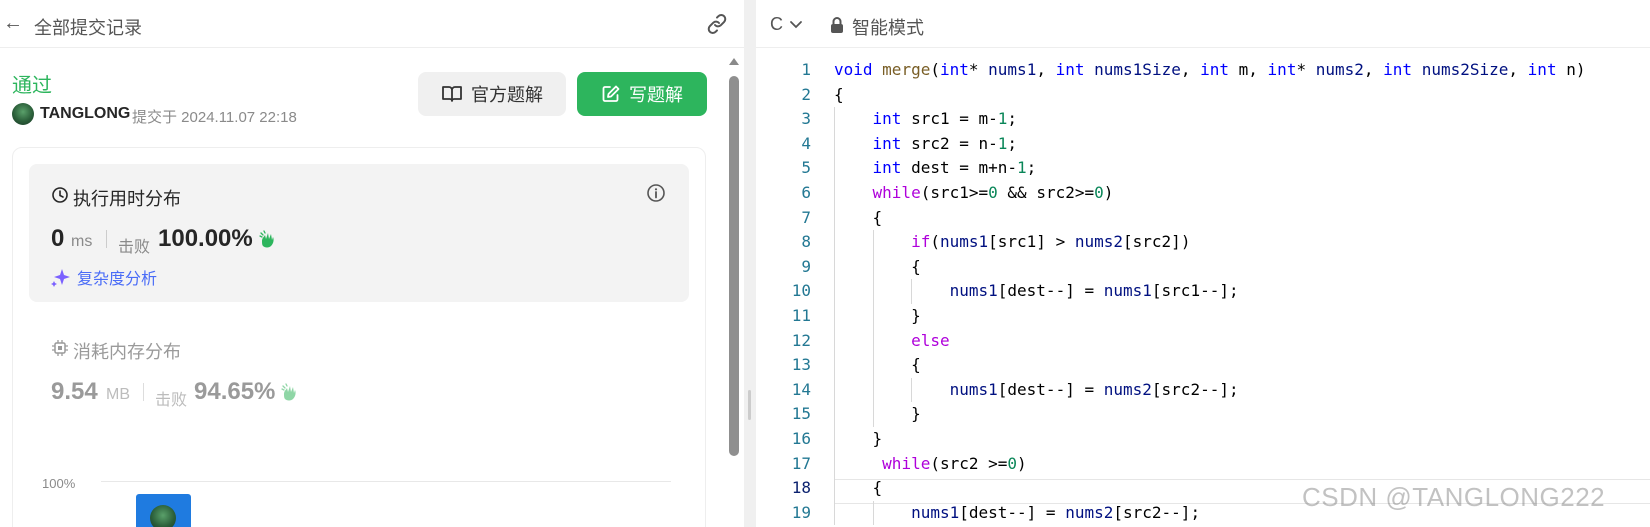 The image size is (1650, 527). What do you see at coordinates (945, 119) in the screenshot?
I see `code-text: int src1 = m-1;` at bounding box center [945, 119].